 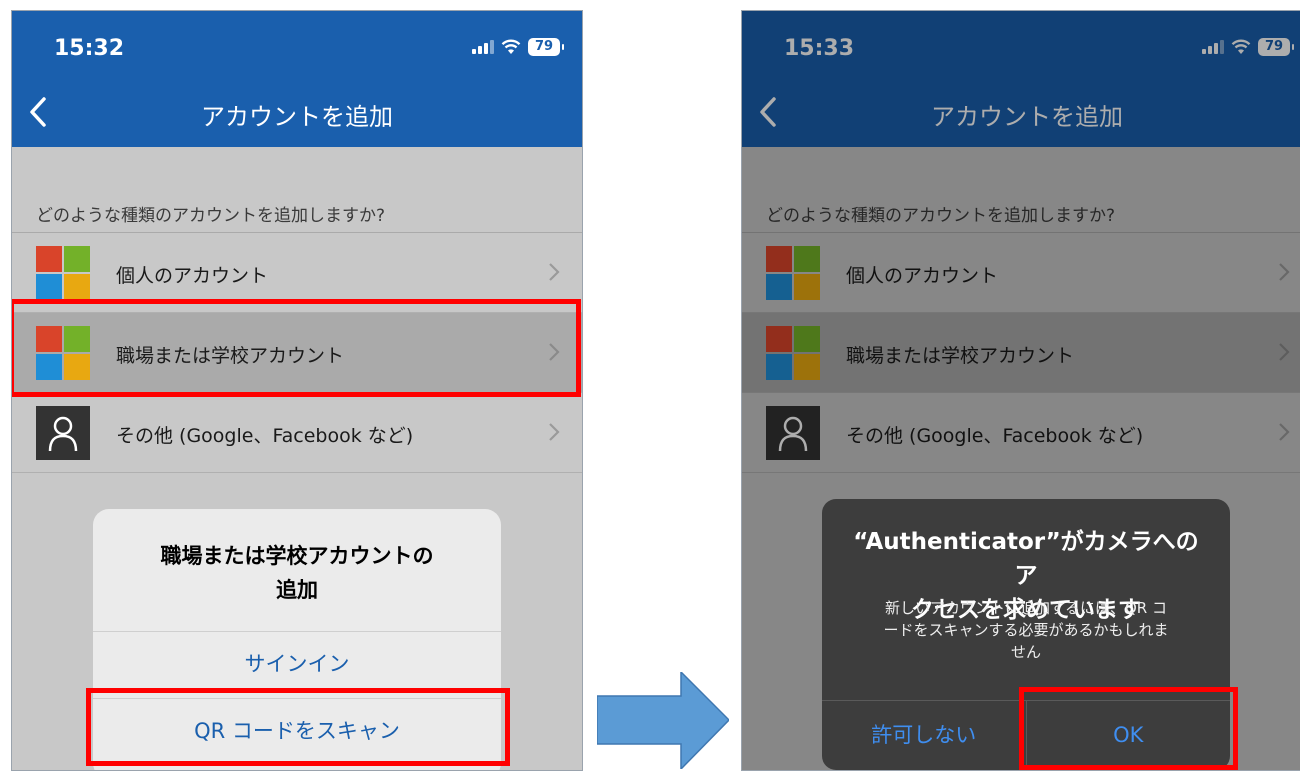 What do you see at coordinates (511, 46) in the screenshot?
I see `wifi-icon` at bounding box center [511, 46].